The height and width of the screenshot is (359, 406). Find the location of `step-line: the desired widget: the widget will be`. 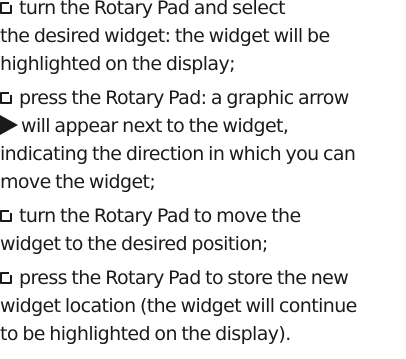

step-line: the desired widget: the widget will be is located at coordinates (165, 36).